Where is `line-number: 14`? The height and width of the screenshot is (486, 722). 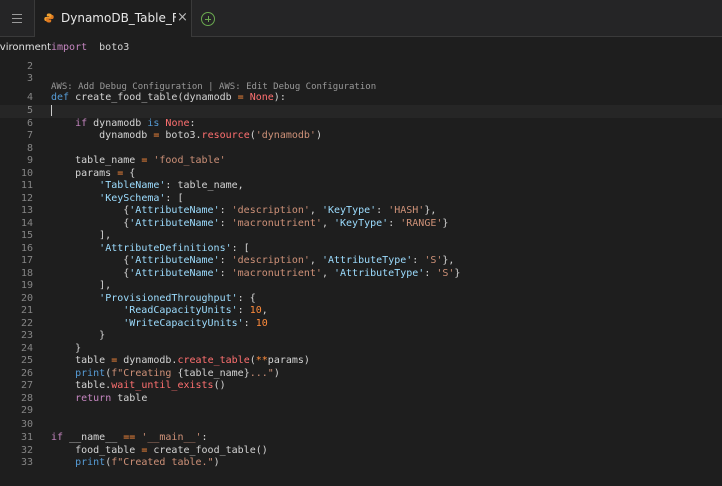
line-number: 14 is located at coordinates (26, 223).